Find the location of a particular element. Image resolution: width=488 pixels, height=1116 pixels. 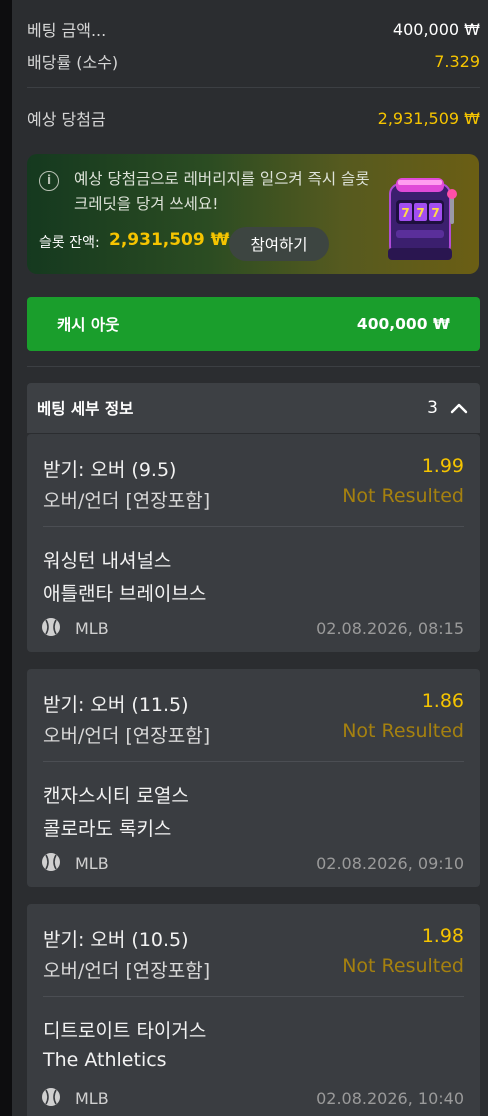

slot-balance-label: 슬롯 잔액: is located at coordinates (69, 243).